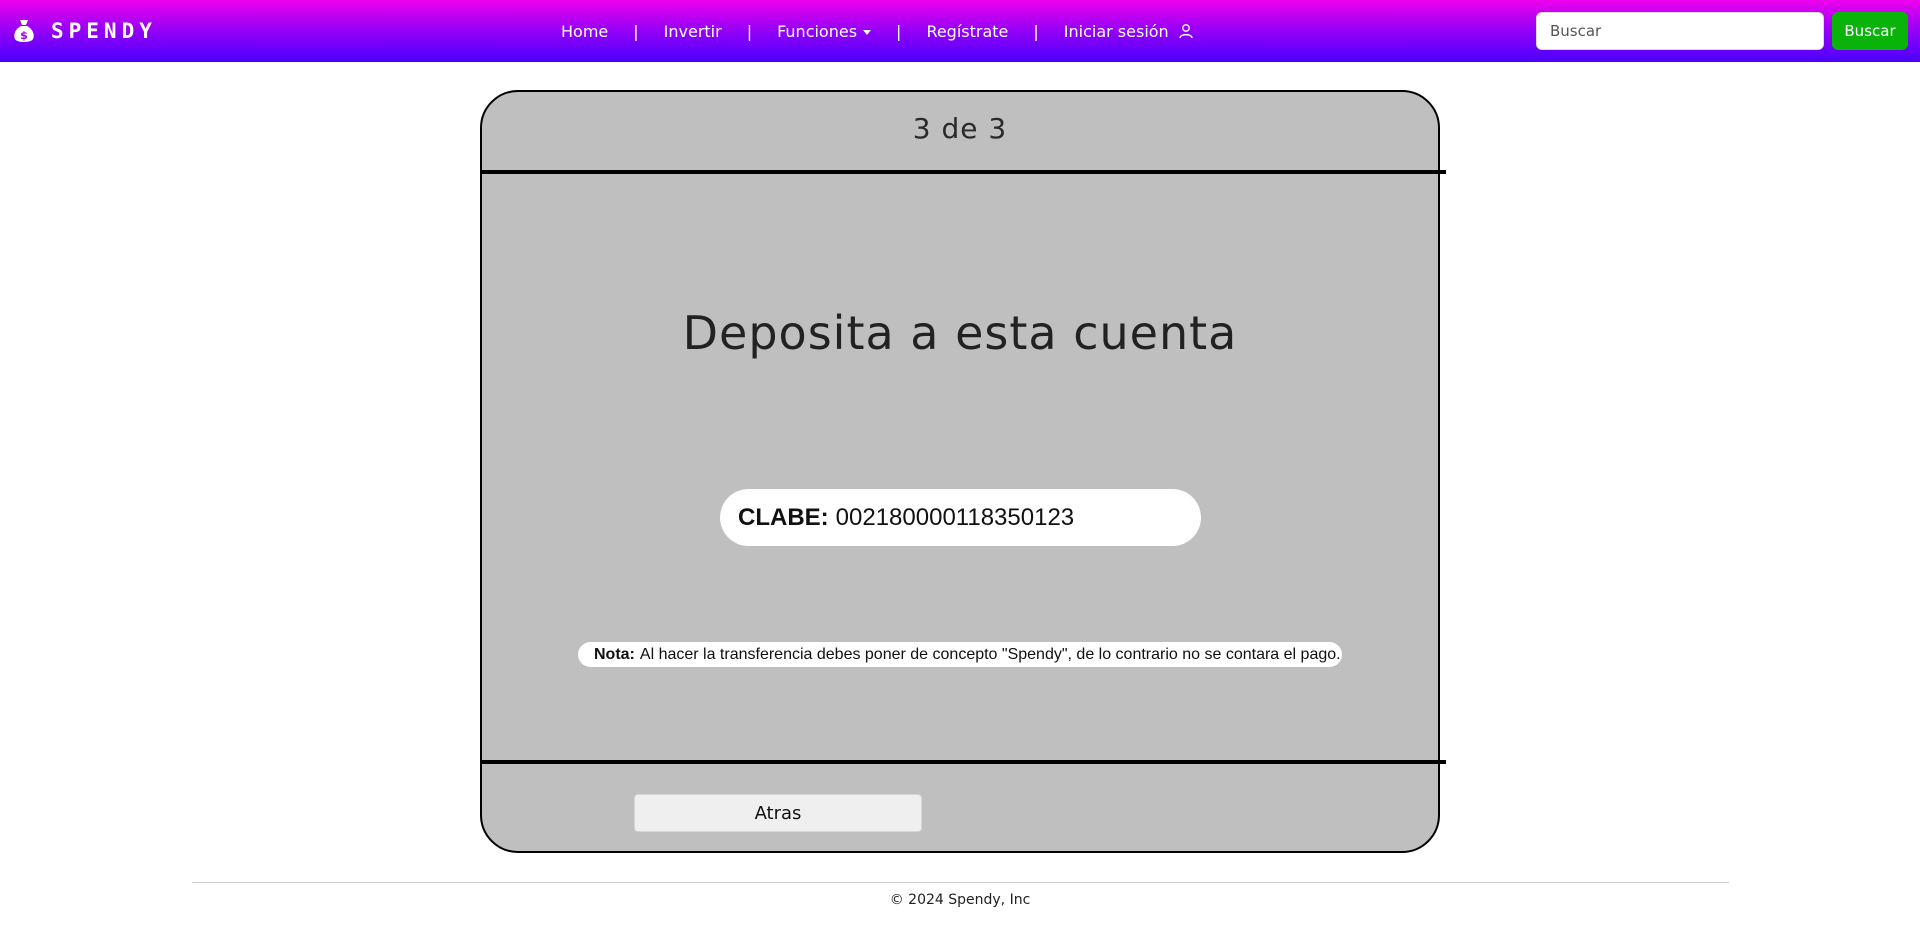 Image resolution: width=1920 pixels, height=951 pixels. I want to click on header-divider, so click(963, 172).